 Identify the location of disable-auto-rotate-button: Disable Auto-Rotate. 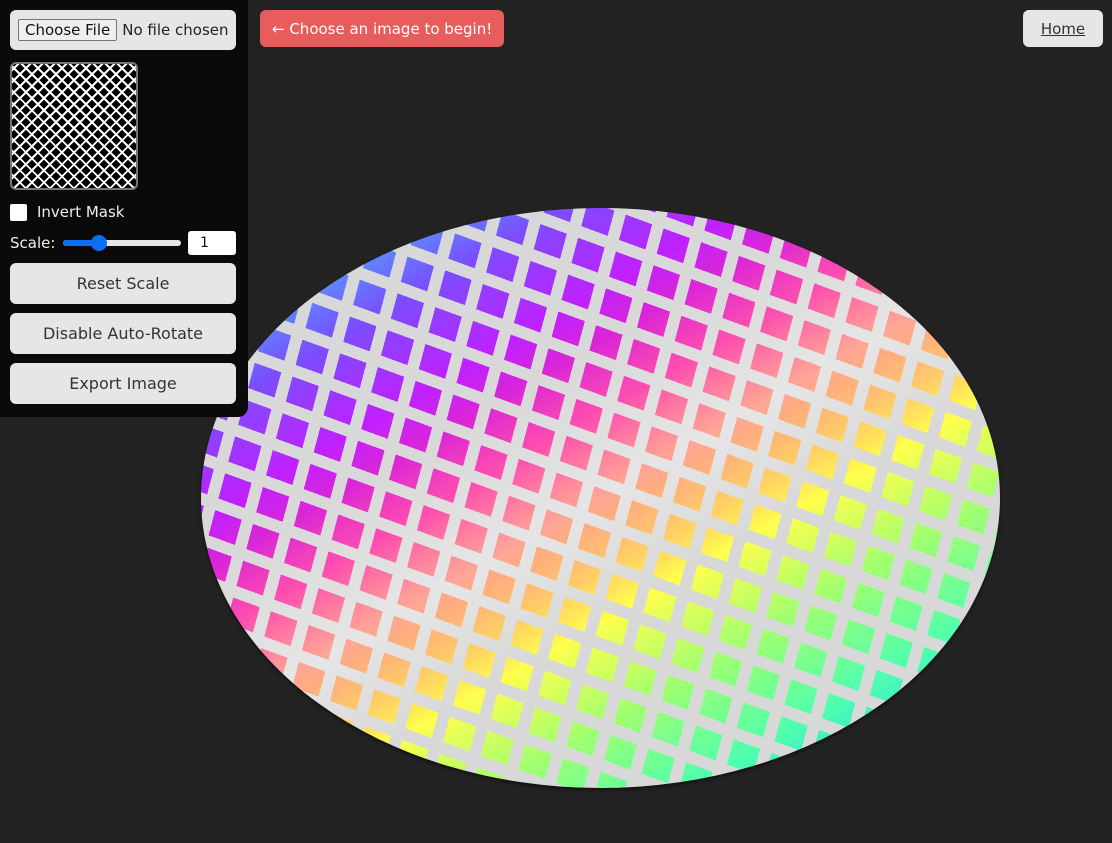
(123, 333).